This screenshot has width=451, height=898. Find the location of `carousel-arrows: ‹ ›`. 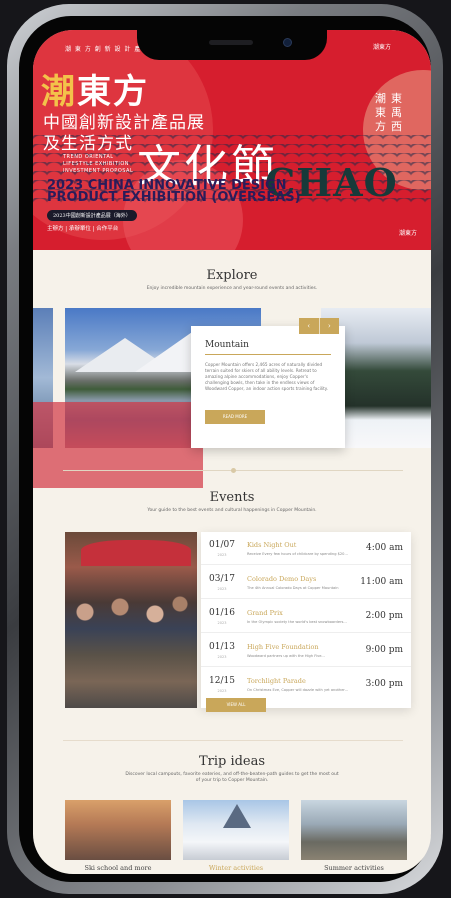

carousel-arrows: ‹ › is located at coordinates (319, 326).